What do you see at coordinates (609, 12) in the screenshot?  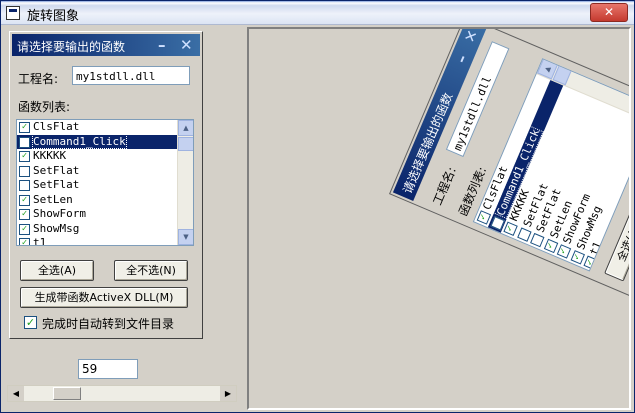 I see `window-close-button: ✕` at bounding box center [609, 12].